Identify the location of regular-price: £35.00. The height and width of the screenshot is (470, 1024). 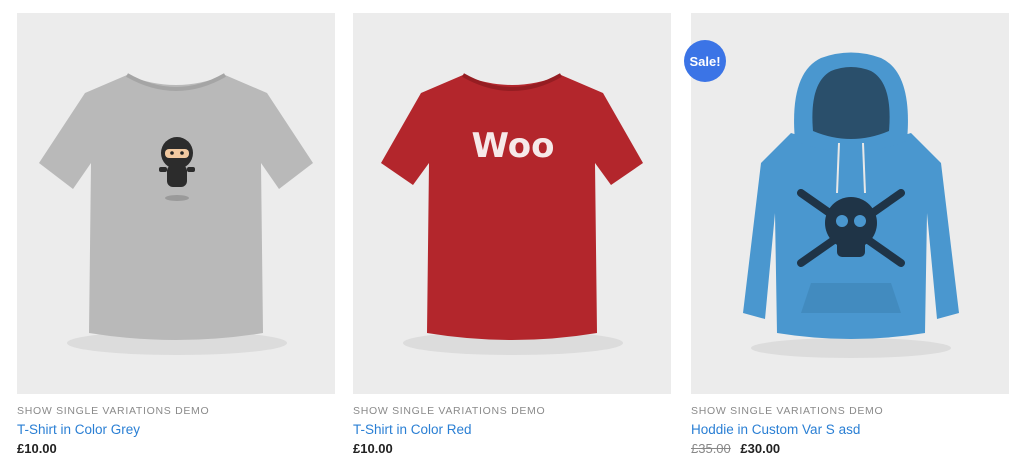
(711, 448).